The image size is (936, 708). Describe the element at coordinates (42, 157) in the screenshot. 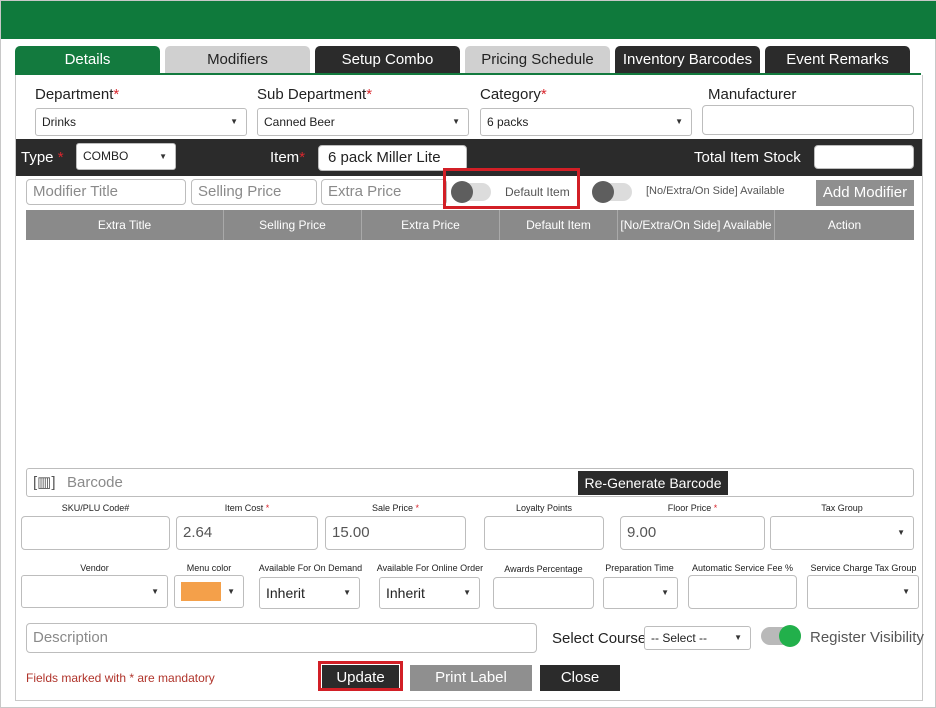

I see `type-label: Type *` at that location.